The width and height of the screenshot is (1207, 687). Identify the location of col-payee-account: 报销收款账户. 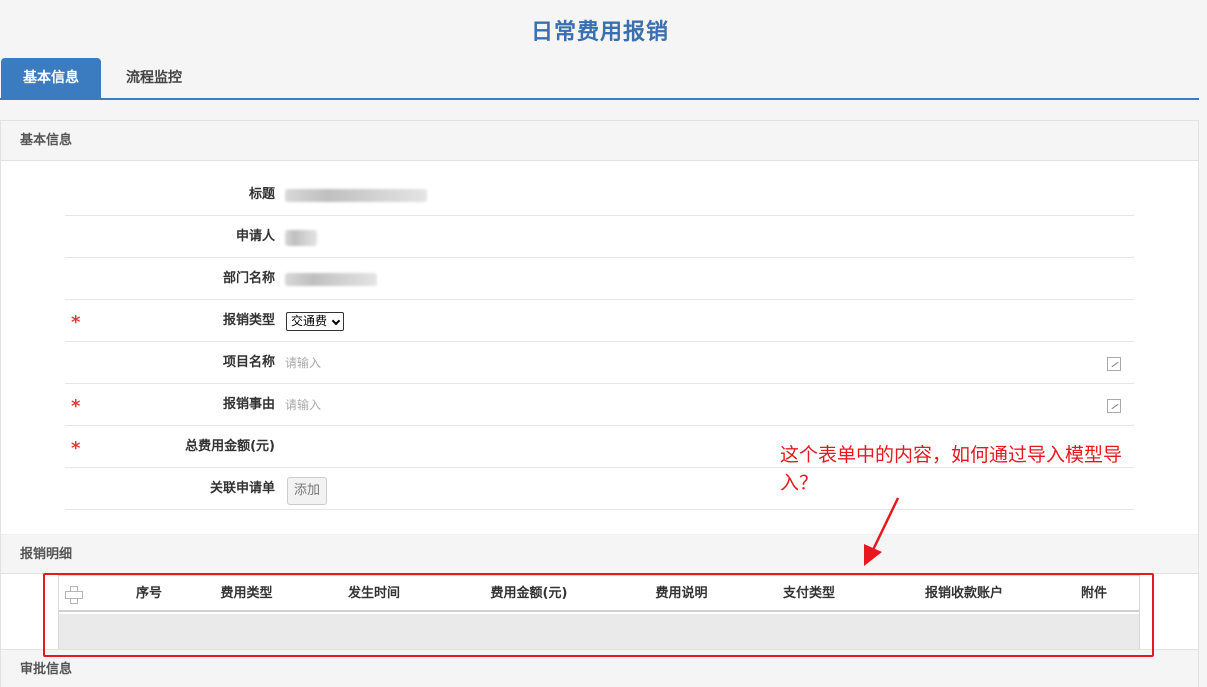
(963, 593).